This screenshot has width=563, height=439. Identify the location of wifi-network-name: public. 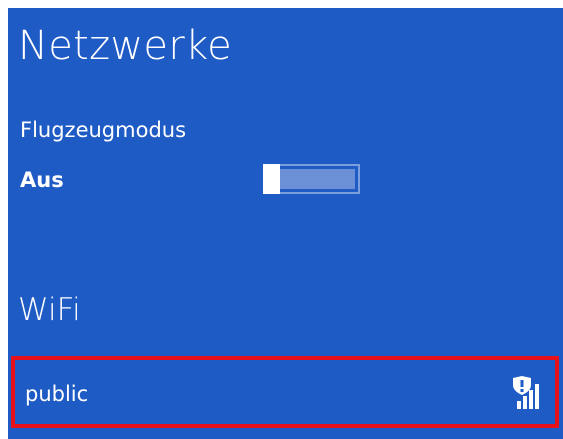
(57, 394).